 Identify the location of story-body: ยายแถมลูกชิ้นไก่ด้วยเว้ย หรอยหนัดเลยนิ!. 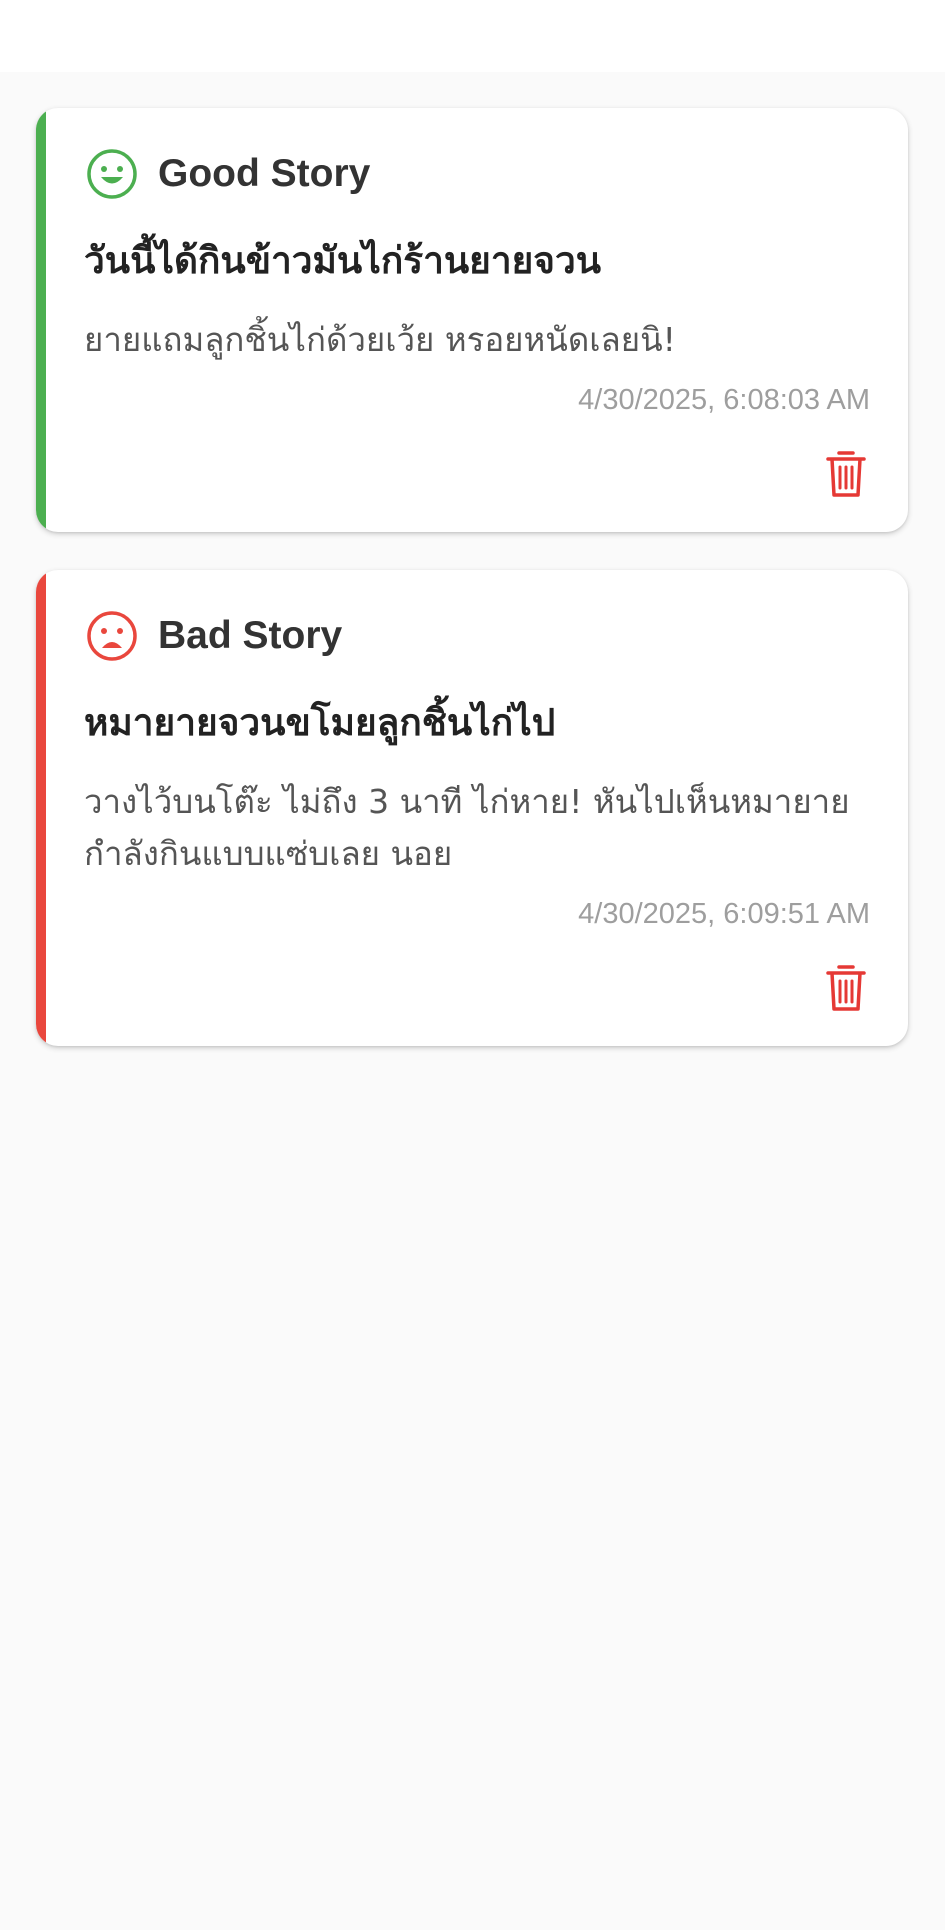
(380, 339).